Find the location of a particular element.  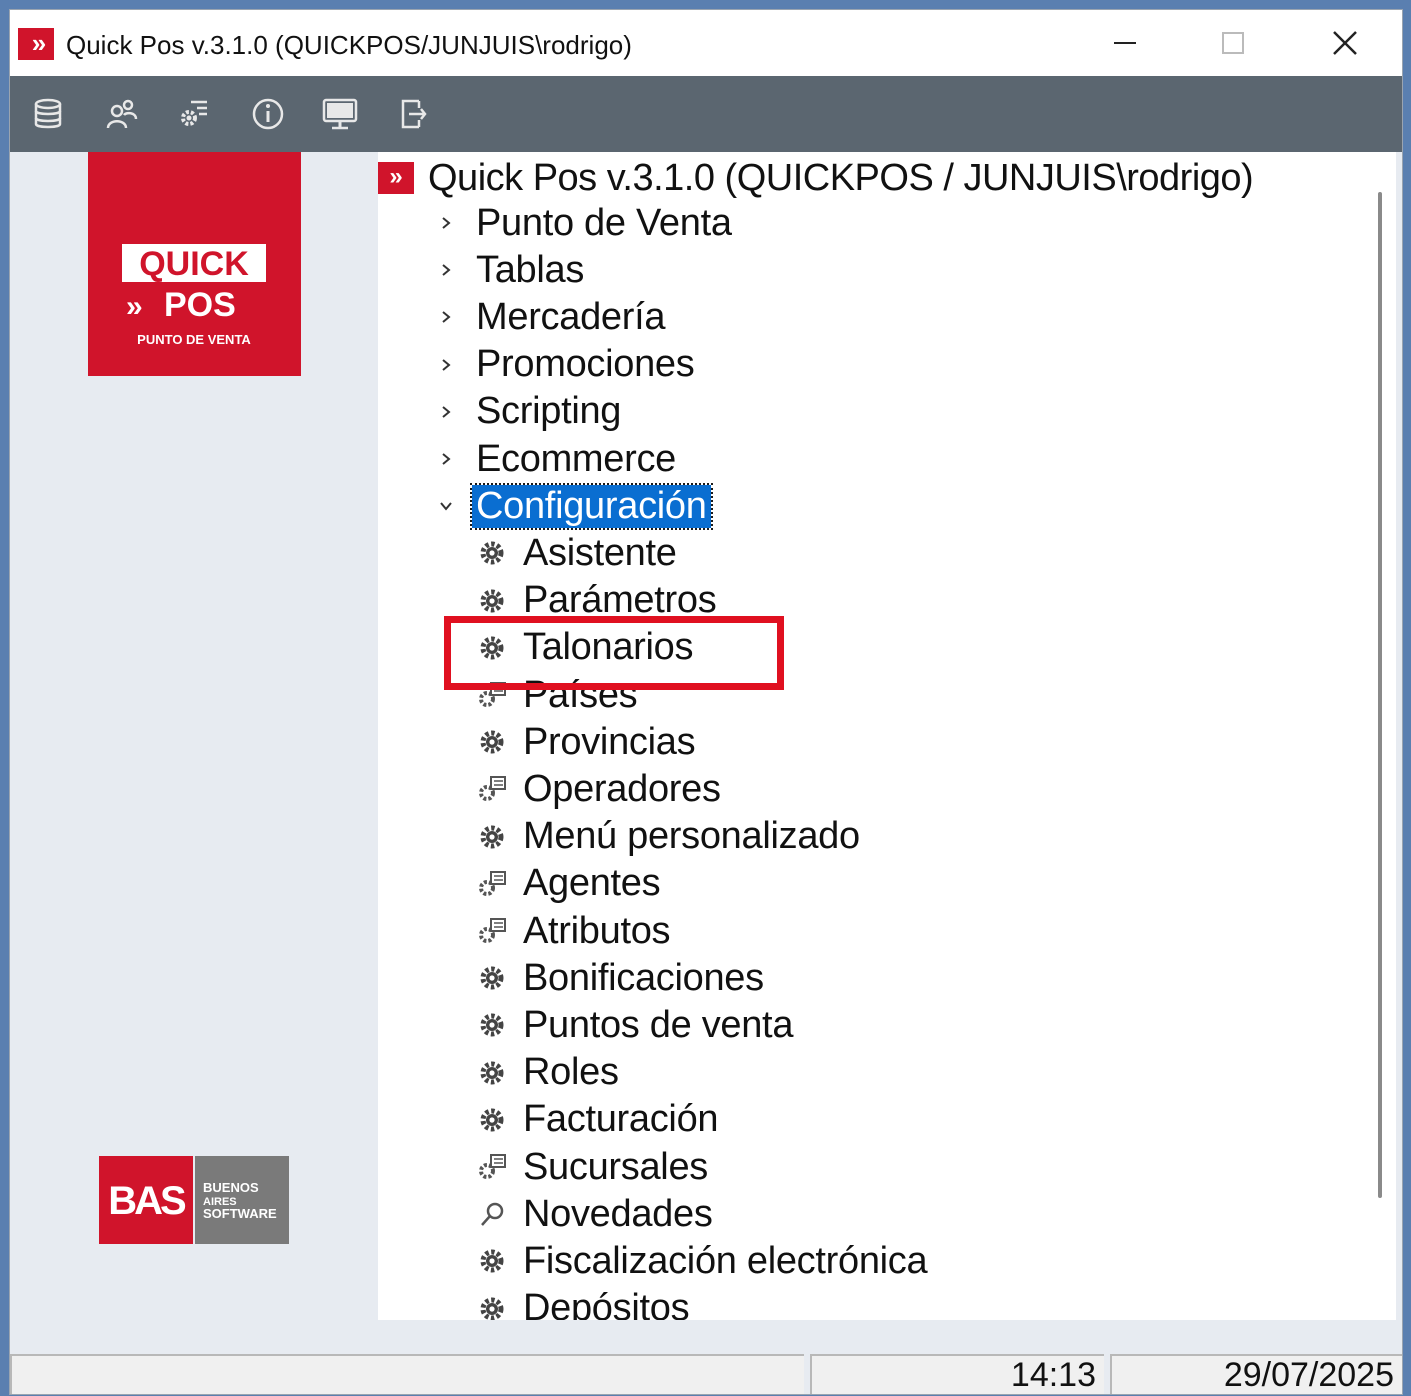

tree-item-label: Agentes is located at coordinates (592, 883).